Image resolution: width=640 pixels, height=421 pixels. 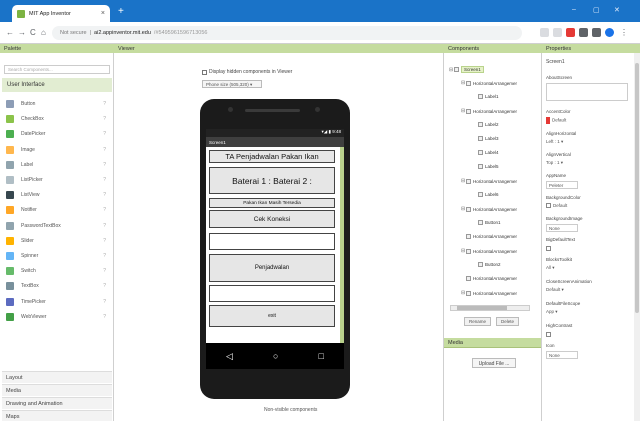 What do you see at coordinates (486, 166) in the screenshot?
I see `tree-item-label5: Label5` at bounding box center [486, 166].